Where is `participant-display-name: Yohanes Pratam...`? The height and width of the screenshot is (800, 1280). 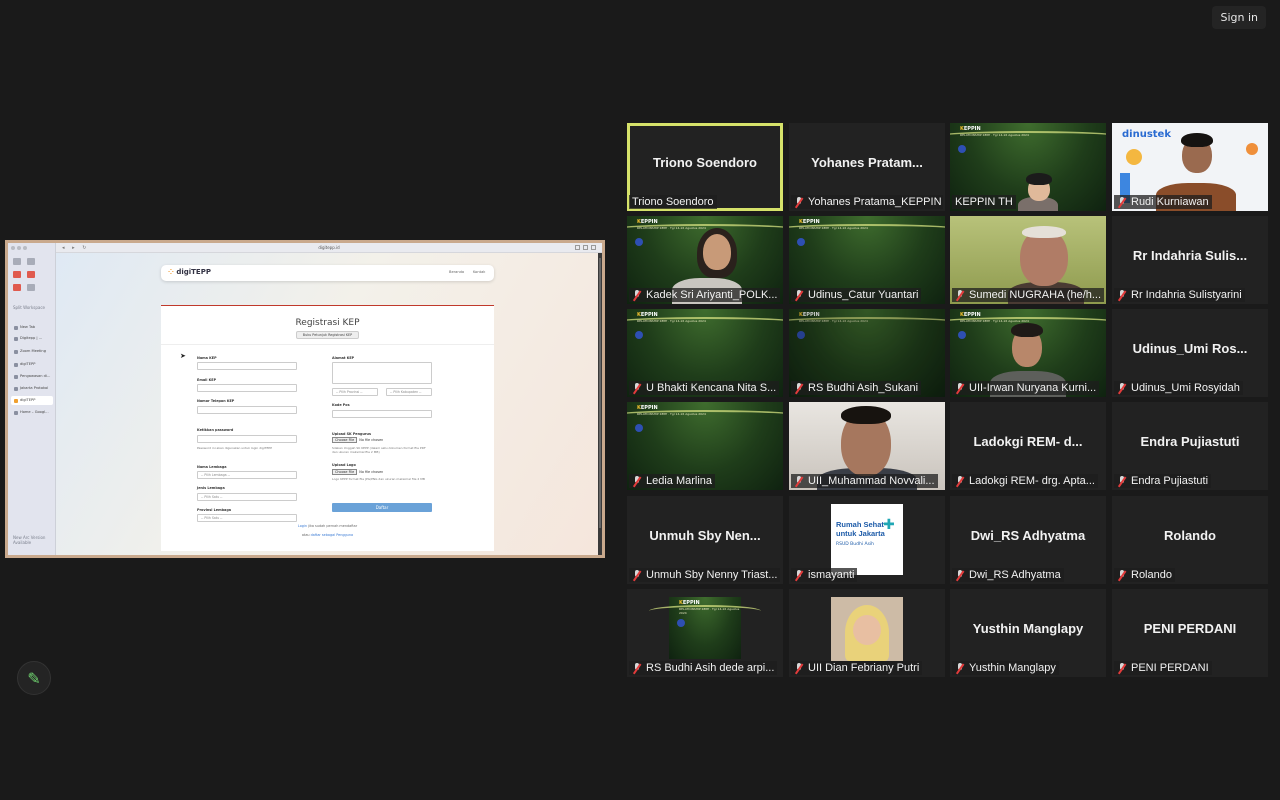
participant-display-name: Yohanes Pratam... is located at coordinates (867, 162).